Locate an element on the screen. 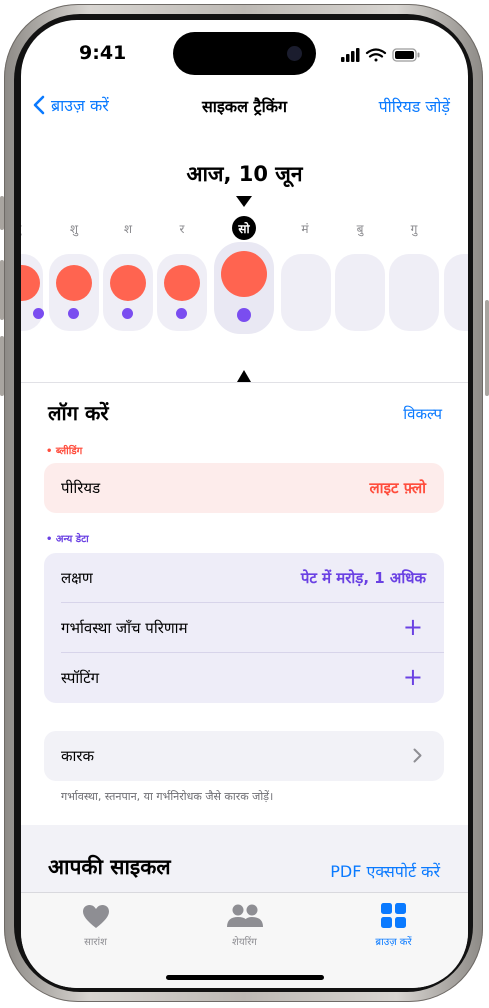 This screenshot has width=489, height=1008. selection-pointer-icon is located at coordinates (244, 376).